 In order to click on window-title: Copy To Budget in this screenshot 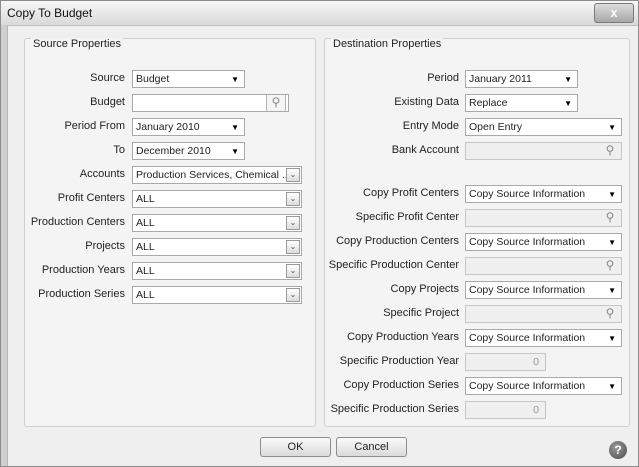, I will do `click(50, 13)`.